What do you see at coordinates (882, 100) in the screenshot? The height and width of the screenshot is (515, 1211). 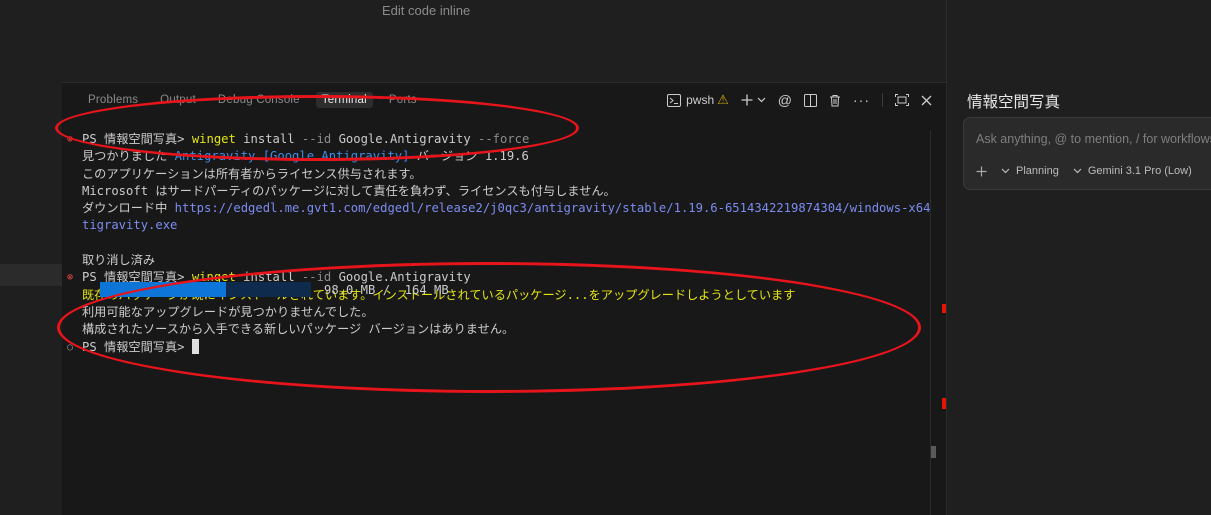 I see `toolbar-separator` at bounding box center [882, 100].